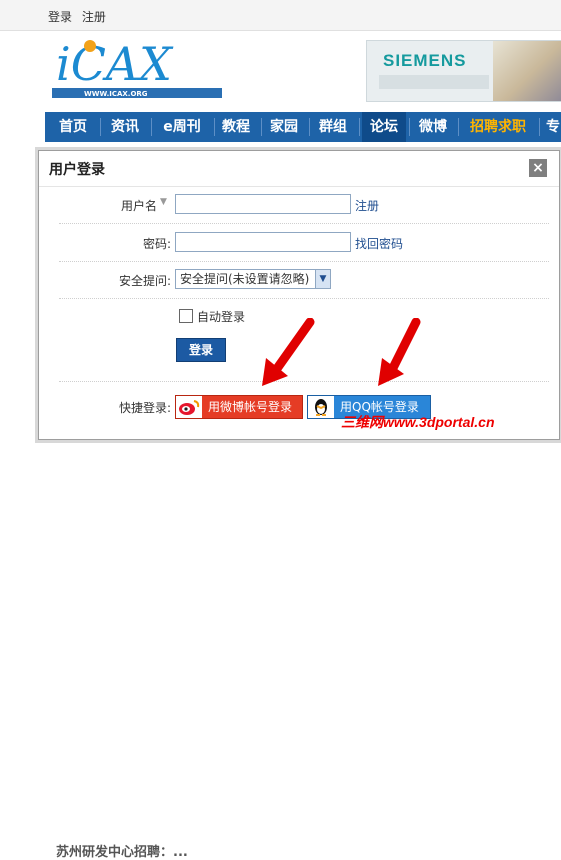 The width and height of the screenshot is (561, 860). I want to click on security-question-value: 安全提问(未设置请忽略), so click(245, 279).